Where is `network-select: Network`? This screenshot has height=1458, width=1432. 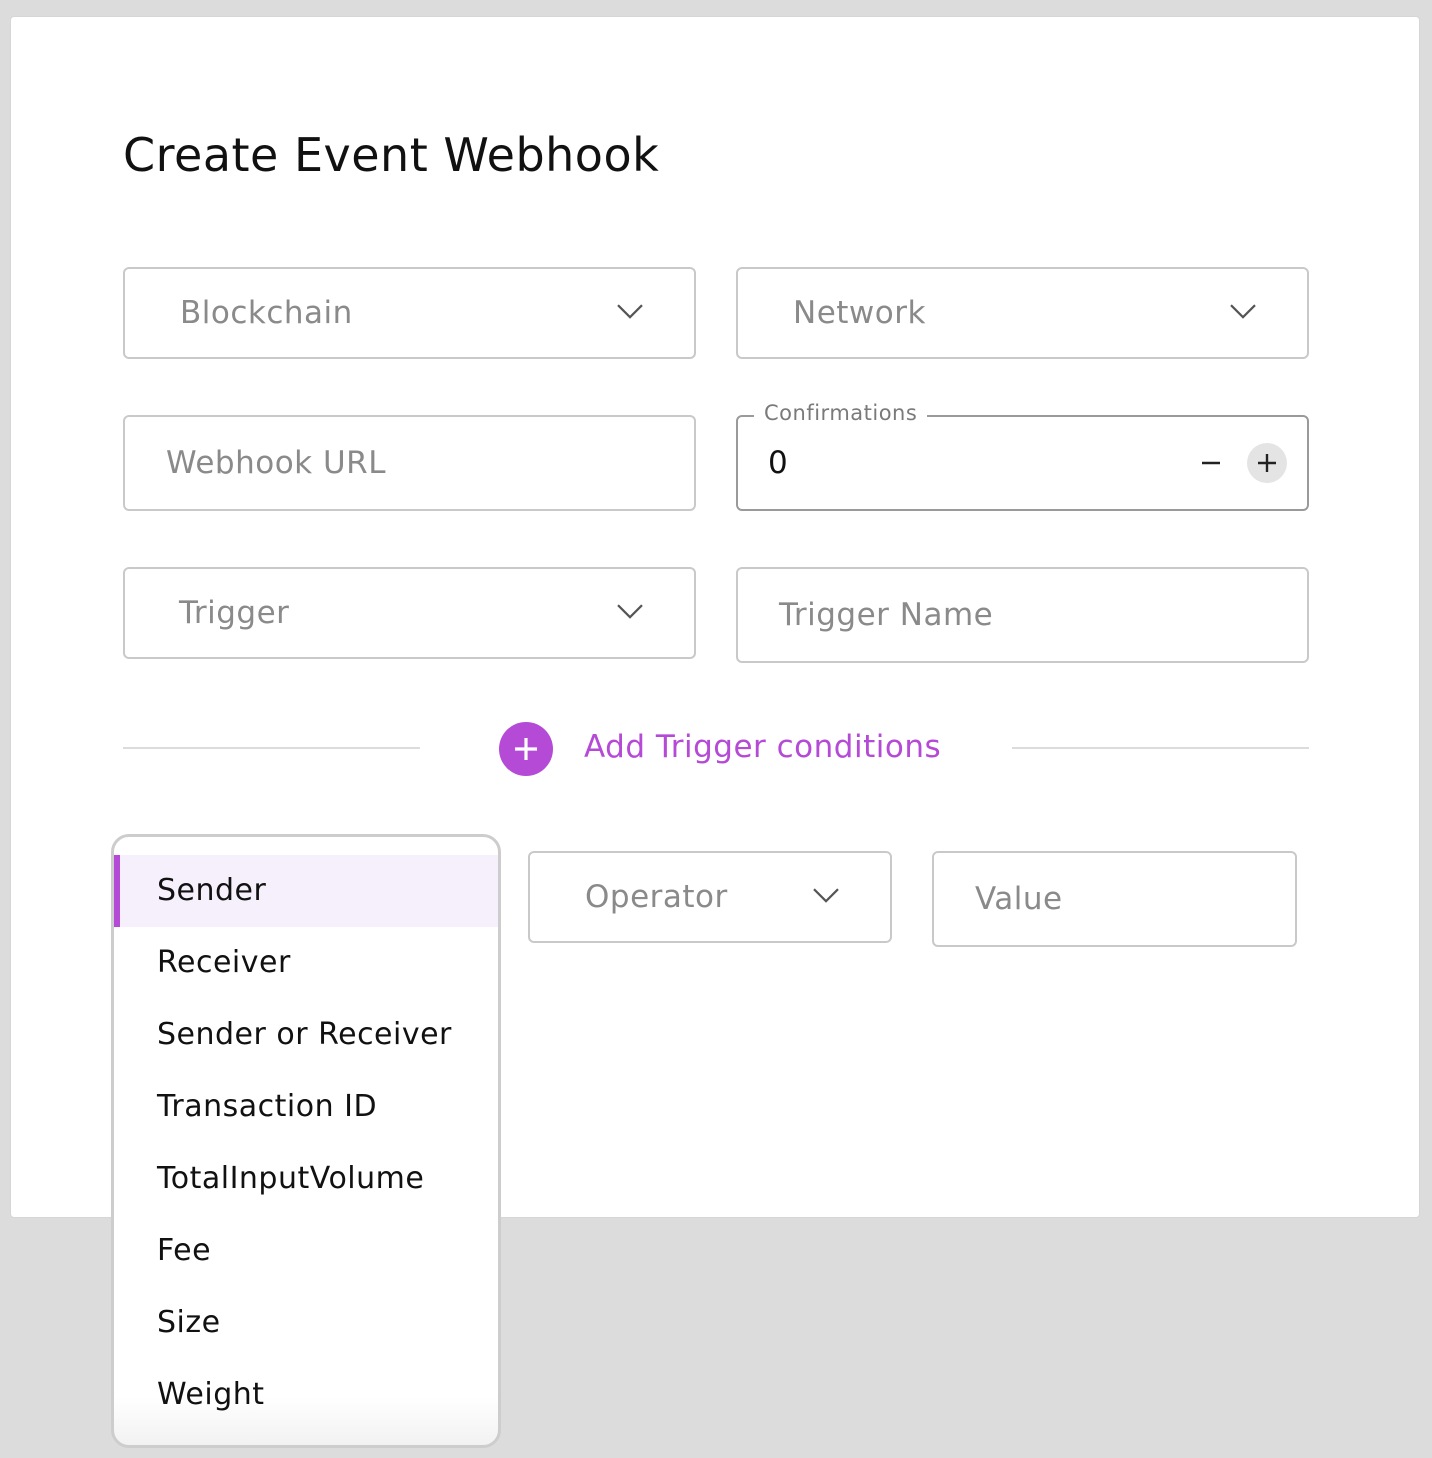 network-select: Network is located at coordinates (1022, 313).